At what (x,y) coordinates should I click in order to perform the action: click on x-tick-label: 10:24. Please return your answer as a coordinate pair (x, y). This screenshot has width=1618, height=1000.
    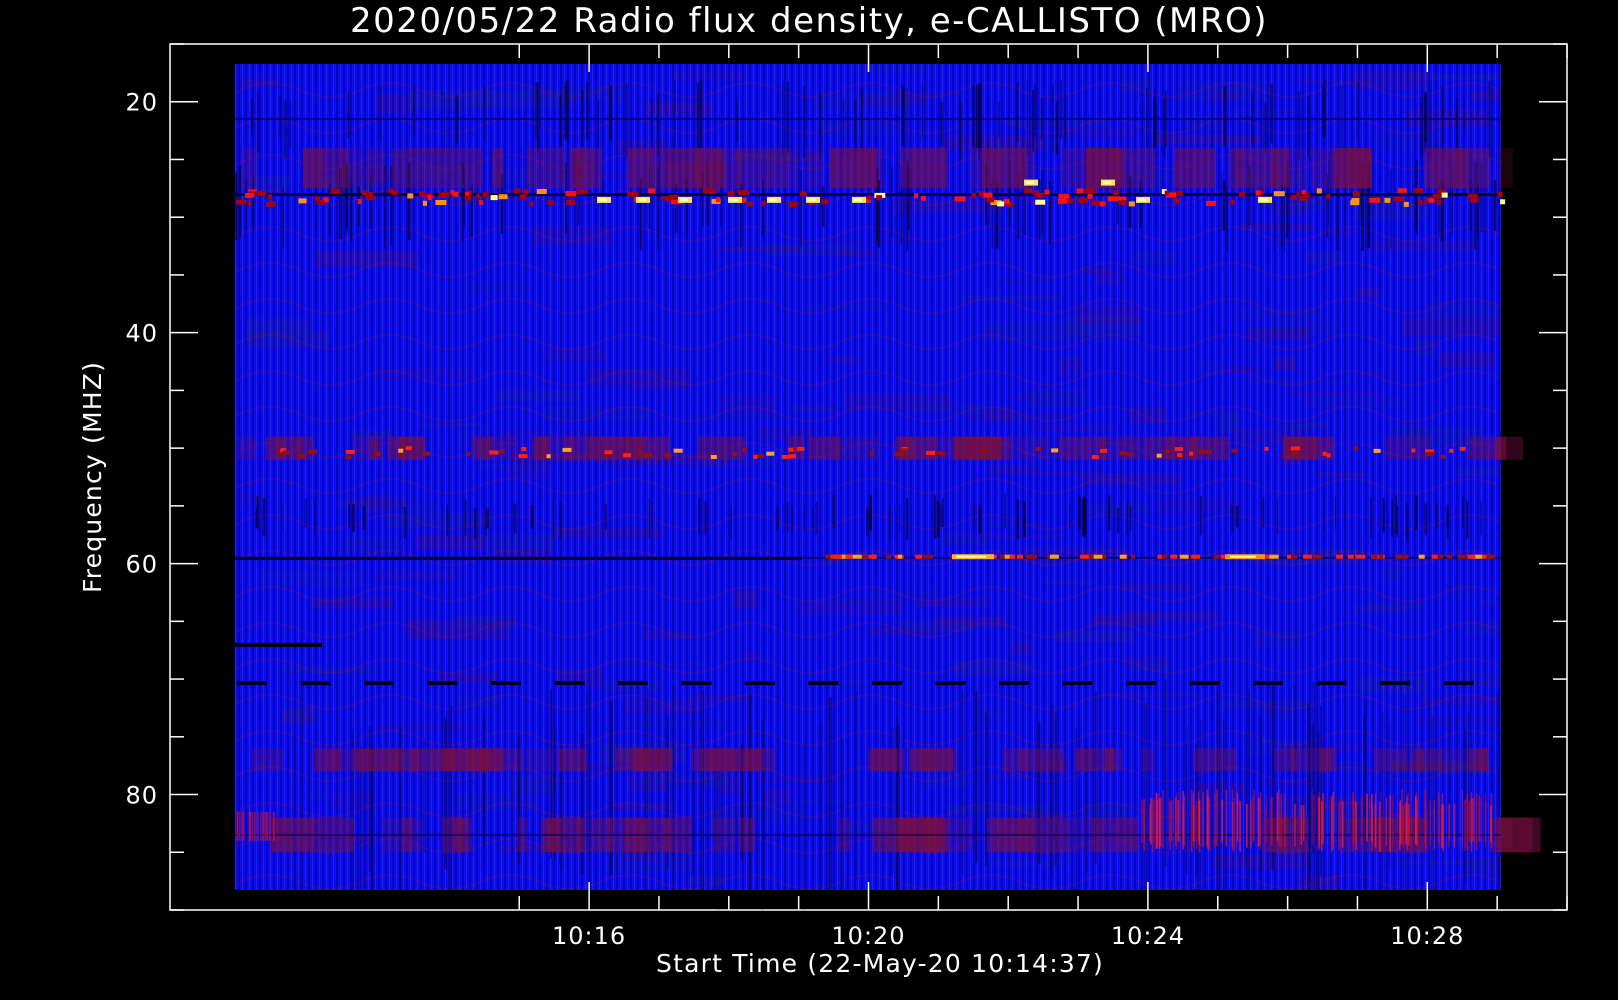
    Looking at the image, I should click on (1148, 936).